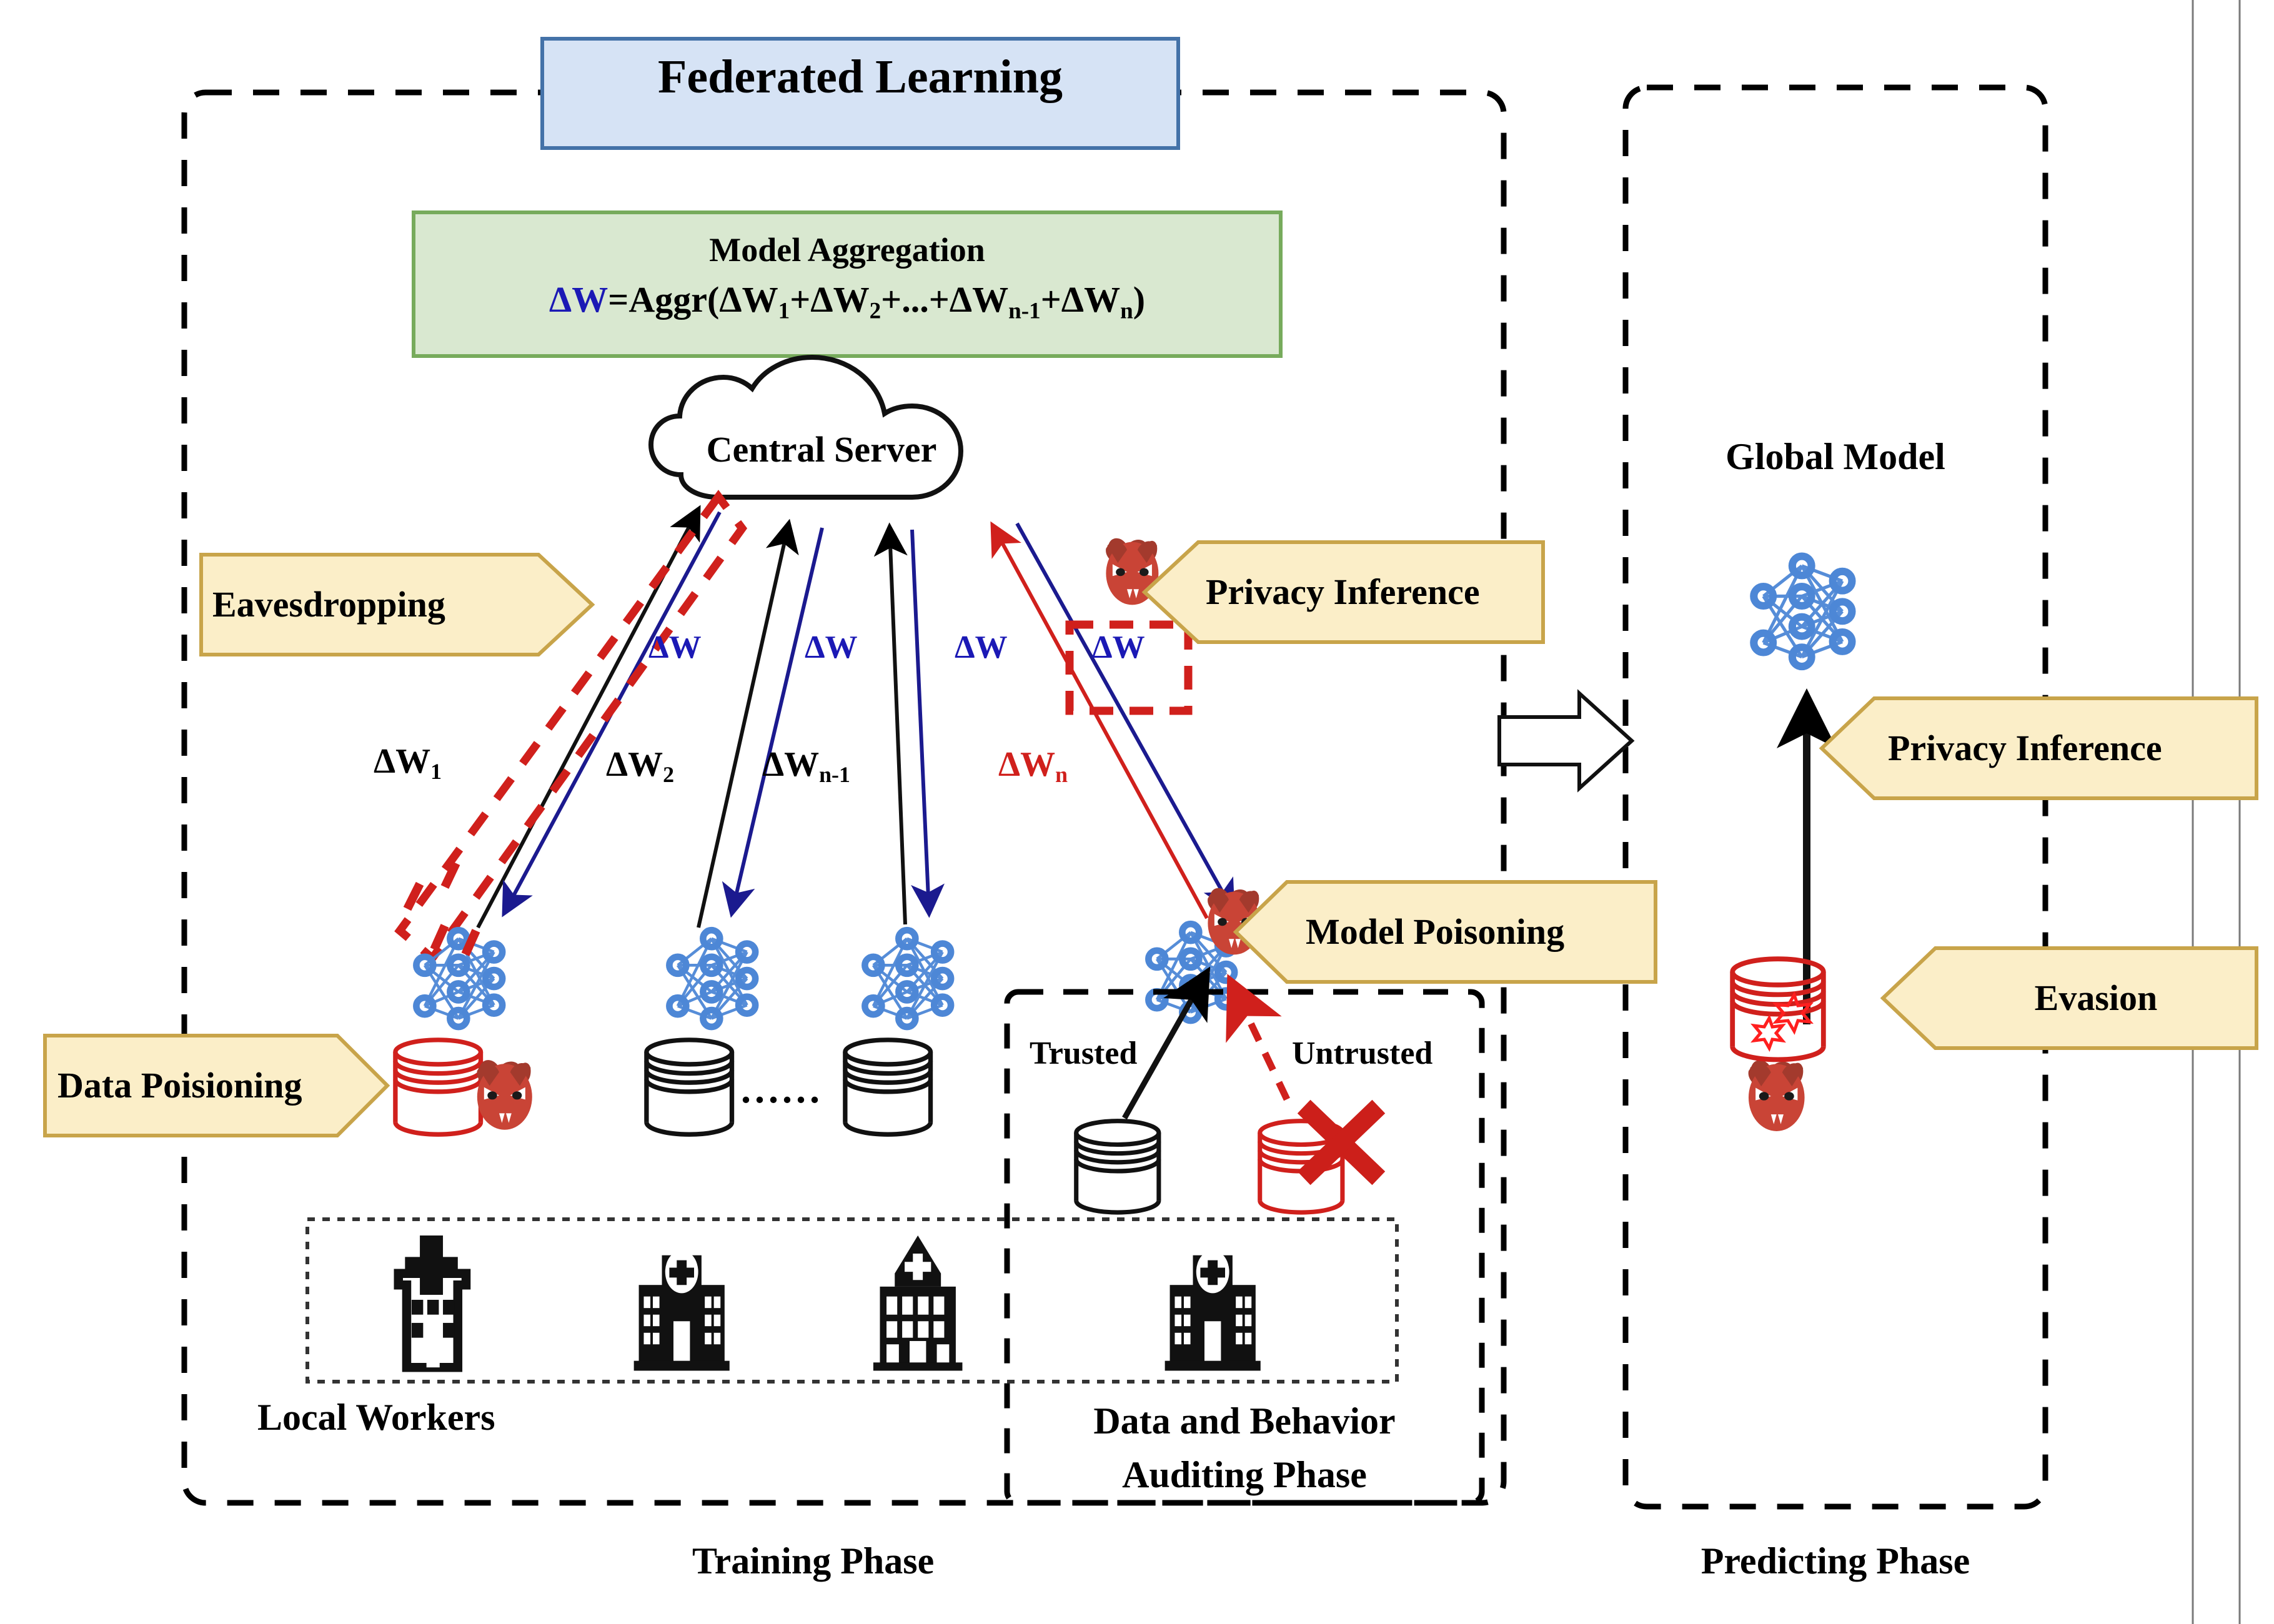 Image resolution: width=2274 pixels, height=1624 pixels. Describe the element at coordinates (1381, 592) in the screenshot. I see `privacy-inference-training-label: Privacy Inference` at that location.